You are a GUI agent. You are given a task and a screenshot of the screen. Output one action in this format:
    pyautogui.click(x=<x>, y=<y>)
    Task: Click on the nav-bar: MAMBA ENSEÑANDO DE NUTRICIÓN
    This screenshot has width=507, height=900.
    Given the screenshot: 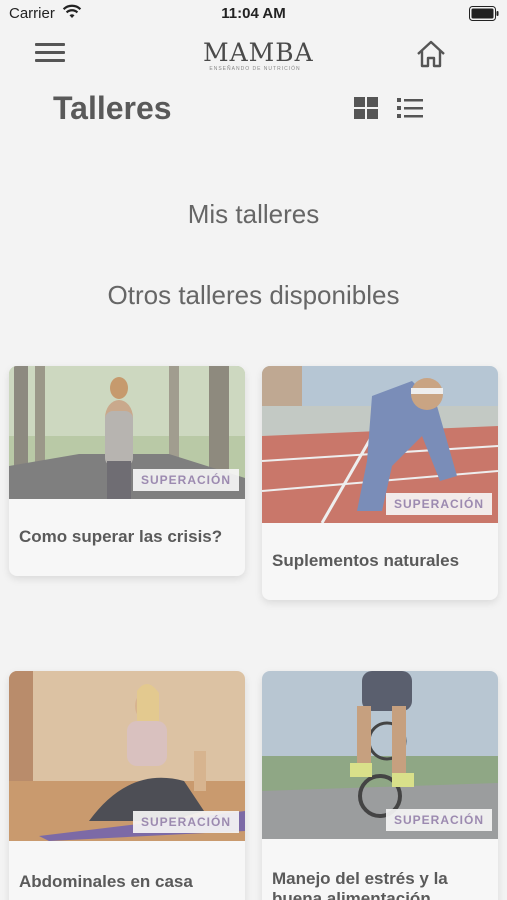 What is the action you would take?
    pyautogui.click(x=253, y=55)
    